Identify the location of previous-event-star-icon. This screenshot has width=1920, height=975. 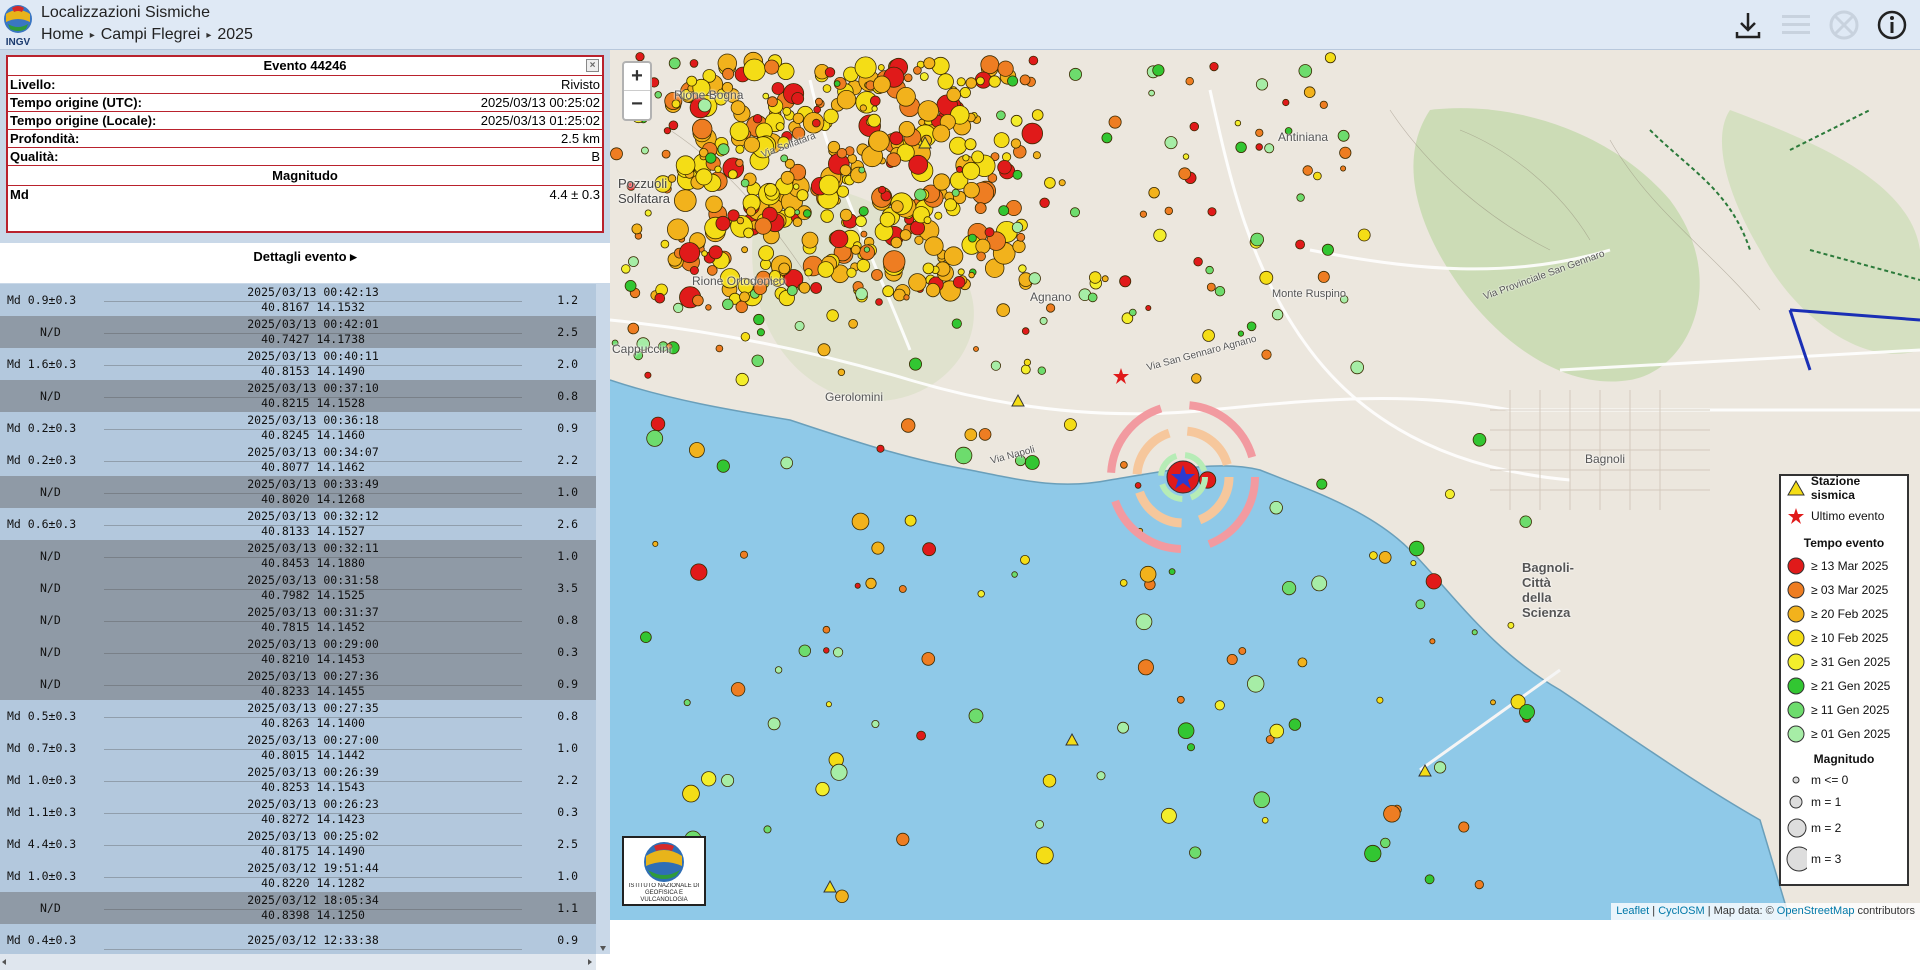
(1121, 376).